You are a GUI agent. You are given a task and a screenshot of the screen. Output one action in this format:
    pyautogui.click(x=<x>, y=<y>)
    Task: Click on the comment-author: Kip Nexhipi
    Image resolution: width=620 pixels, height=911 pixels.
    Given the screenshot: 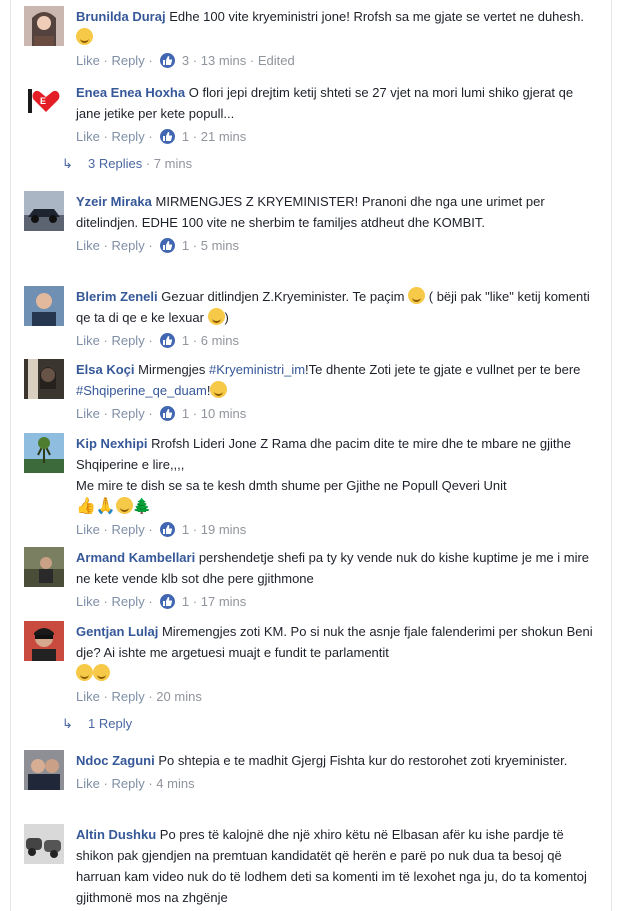 What is the action you would take?
    pyautogui.click(x=112, y=443)
    